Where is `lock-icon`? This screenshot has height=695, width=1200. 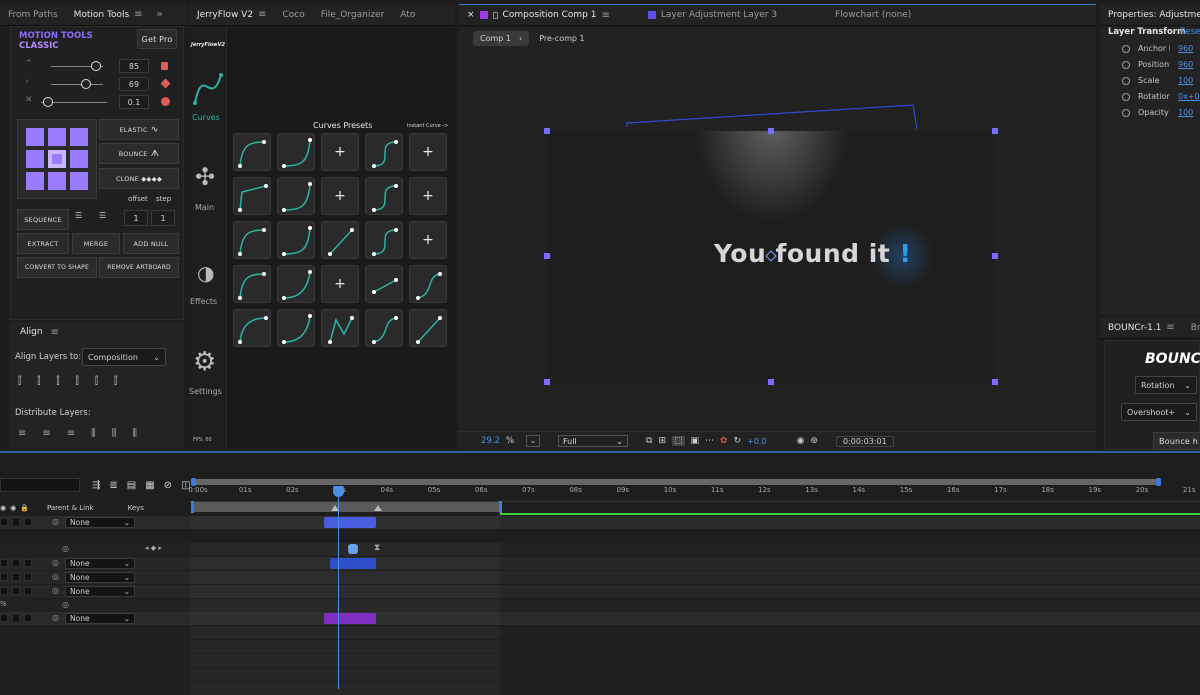
lock-icon is located at coordinates (495, 15).